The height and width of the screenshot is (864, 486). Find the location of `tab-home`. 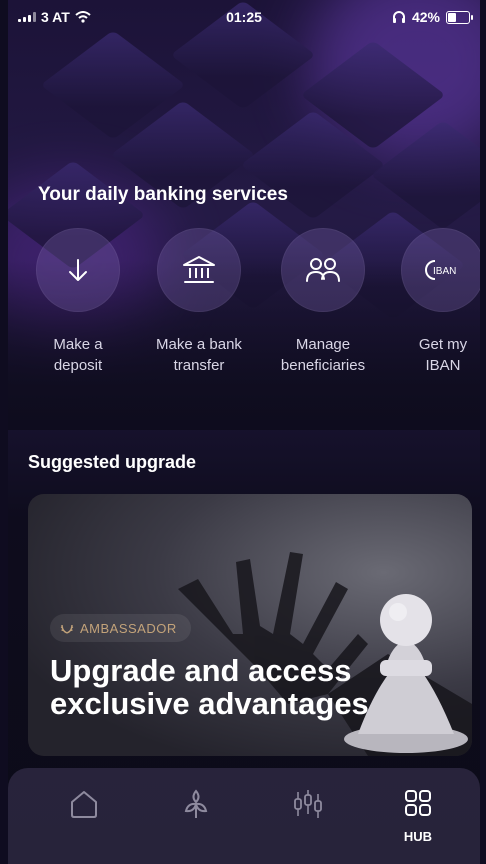

tab-home is located at coordinates (84, 806).